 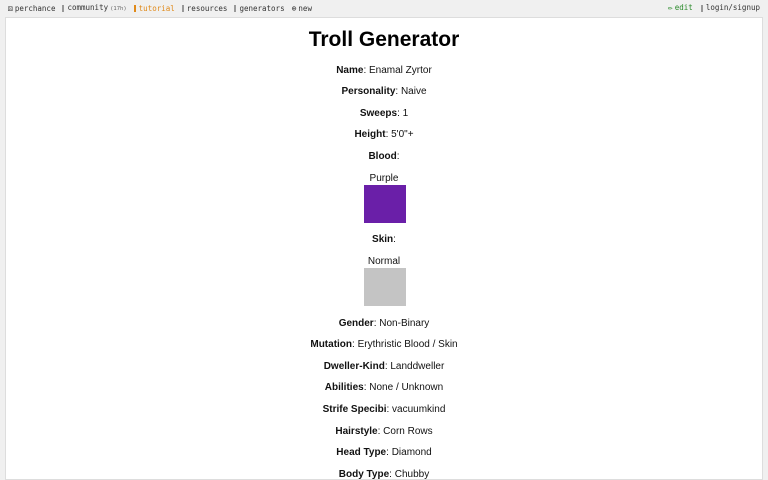 I want to click on account-nav: ✏ edit login/signup, so click(x=714, y=8).